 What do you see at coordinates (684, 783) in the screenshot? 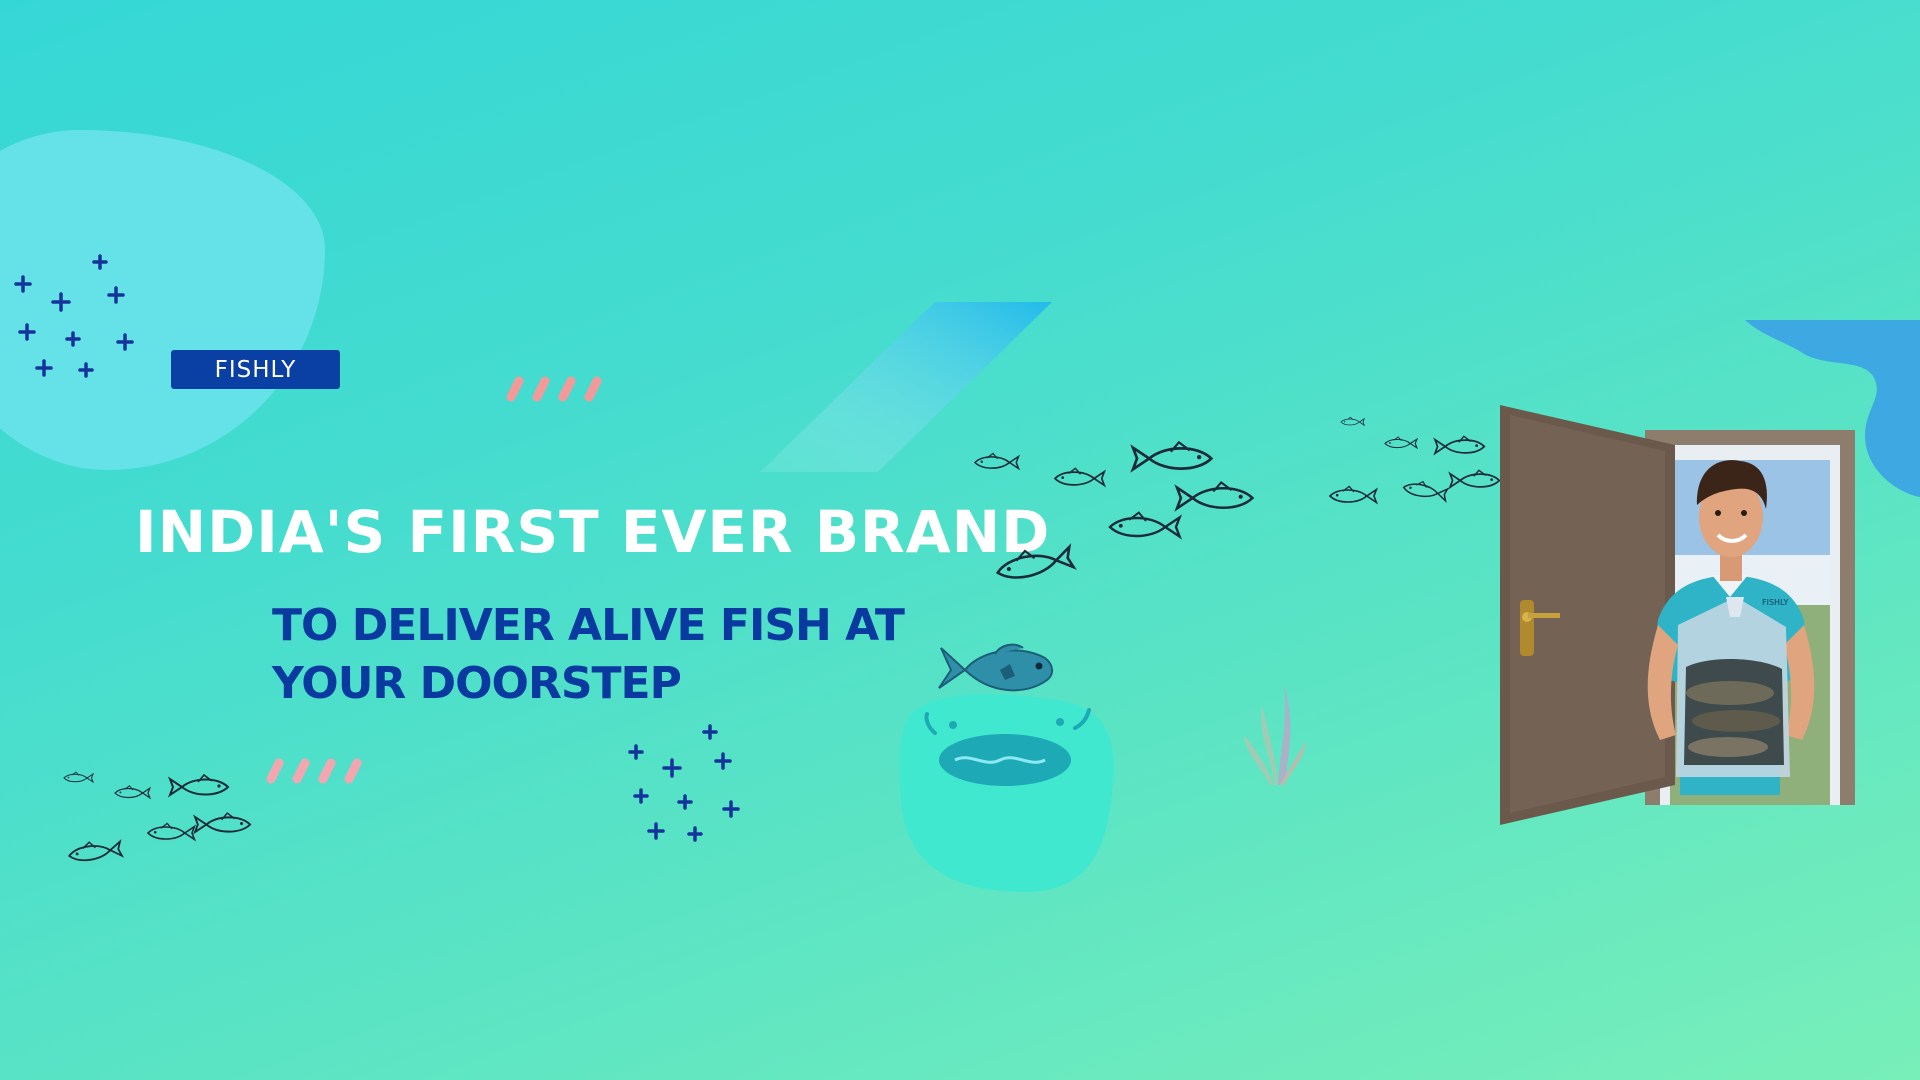
I see `plus-pattern-bottom-icon` at bounding box center [684, 783].